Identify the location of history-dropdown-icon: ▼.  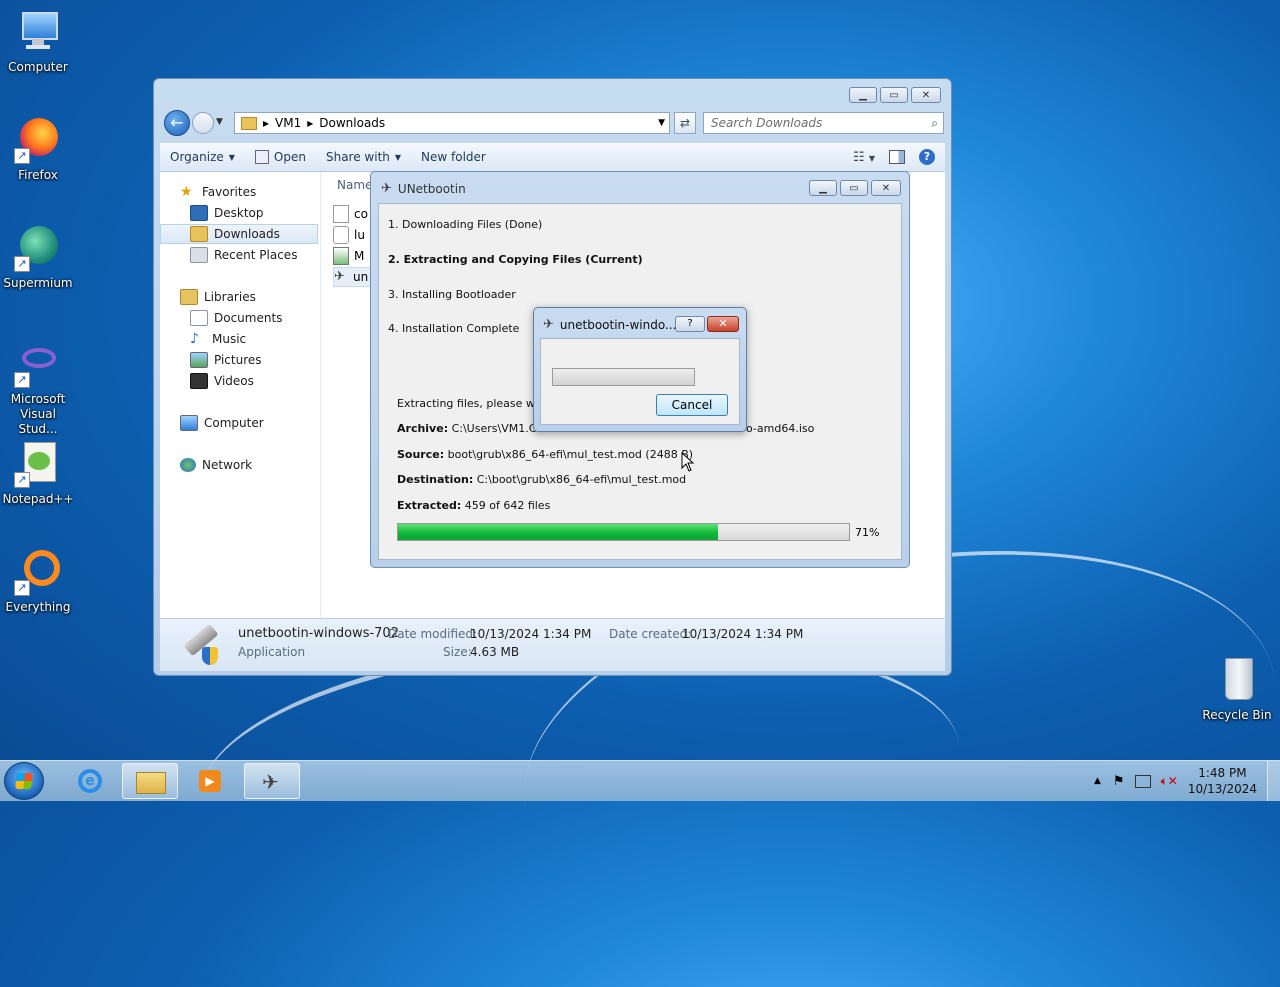
(219, 122).